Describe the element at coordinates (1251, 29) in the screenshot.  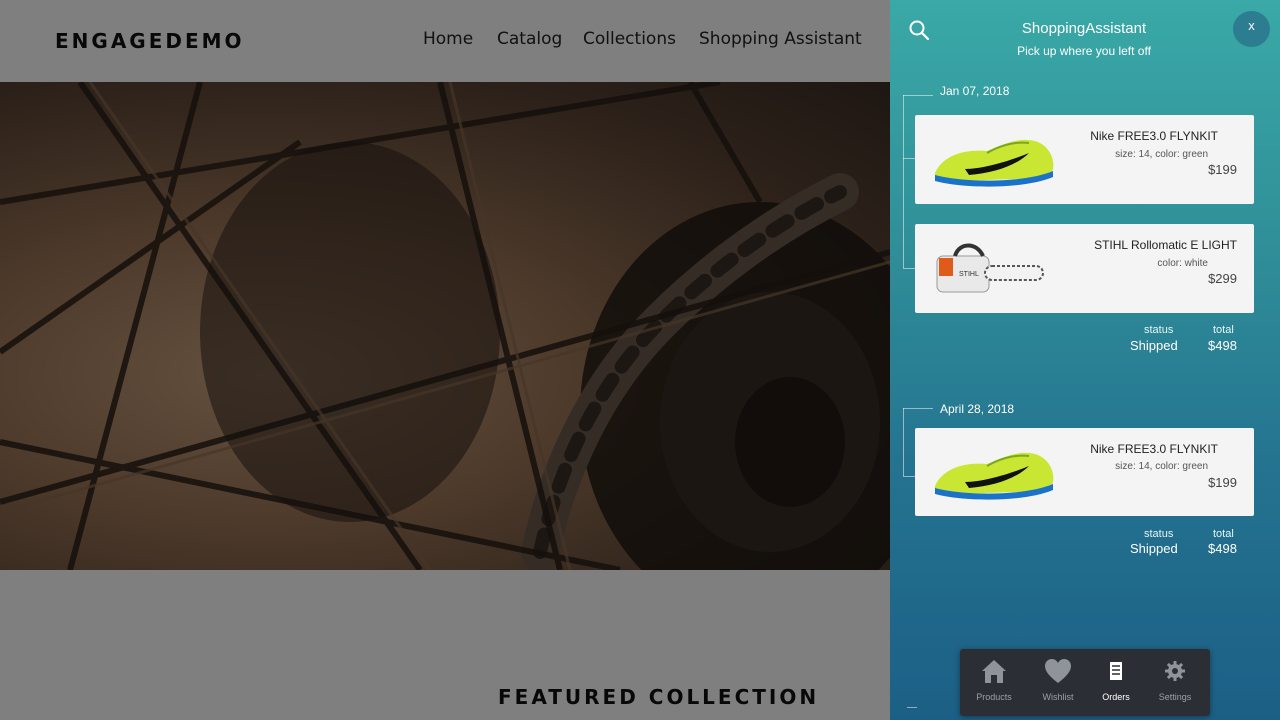
I see `close-button: x` at that location.